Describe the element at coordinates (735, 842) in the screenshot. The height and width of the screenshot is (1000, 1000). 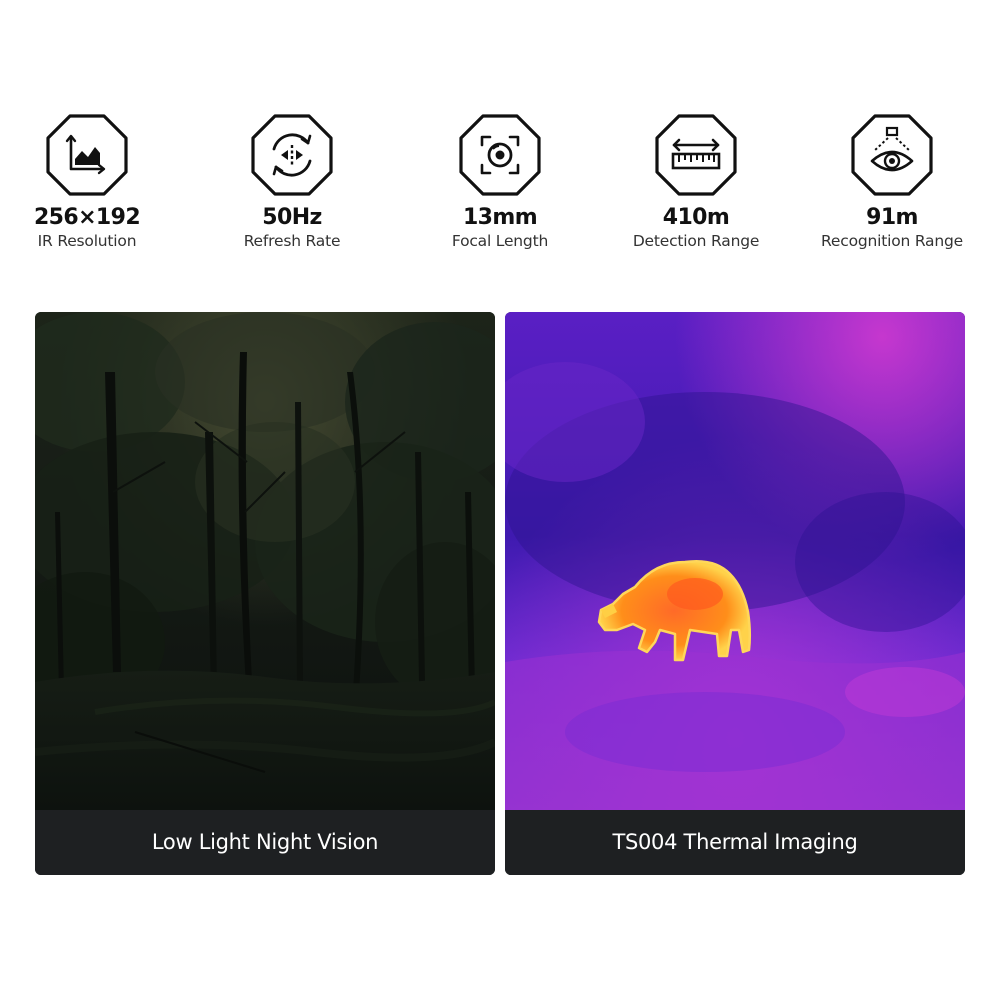
I see `thermal-imaging-caption: TS004 Thermal Imaging` at that location.